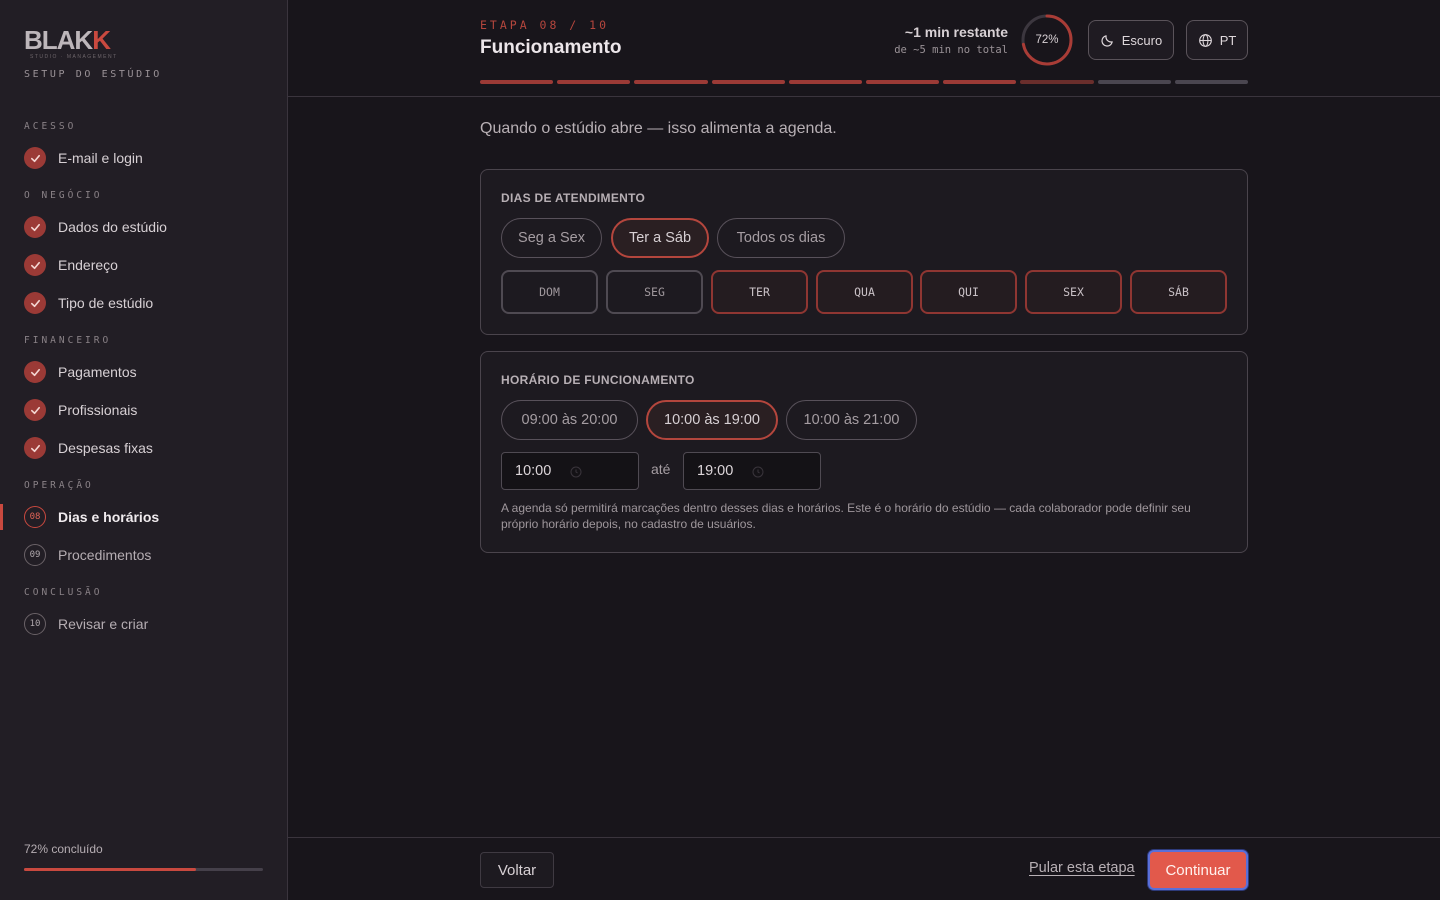 This screenshot has height=900, width=1440. I want to click on moon-icon, so click(1107, 40).